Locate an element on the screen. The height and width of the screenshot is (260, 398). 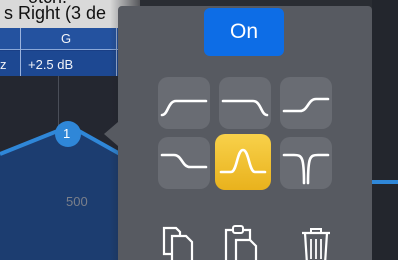
filter-low-pass-button is located at coordinates (245, 103).